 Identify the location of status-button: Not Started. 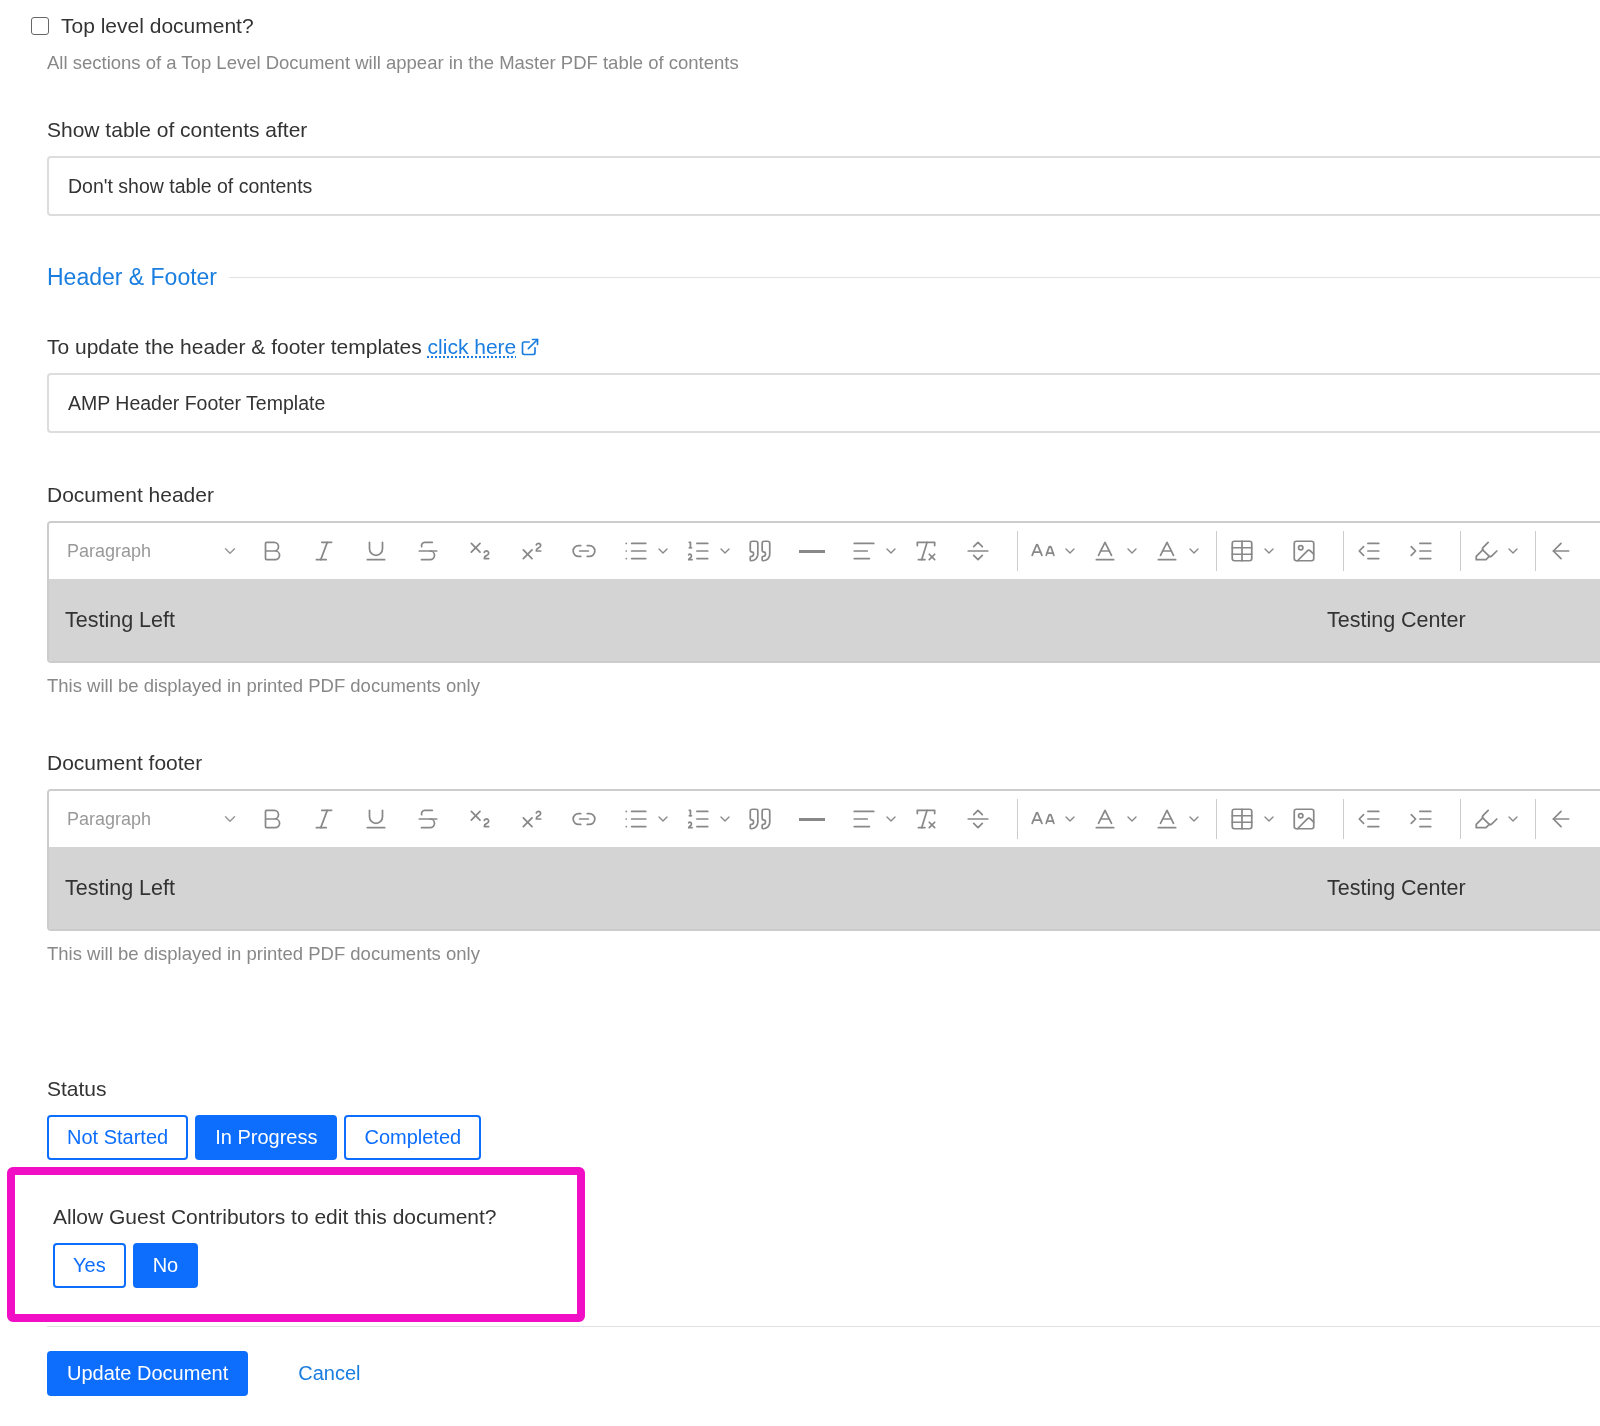
(118, 1137).